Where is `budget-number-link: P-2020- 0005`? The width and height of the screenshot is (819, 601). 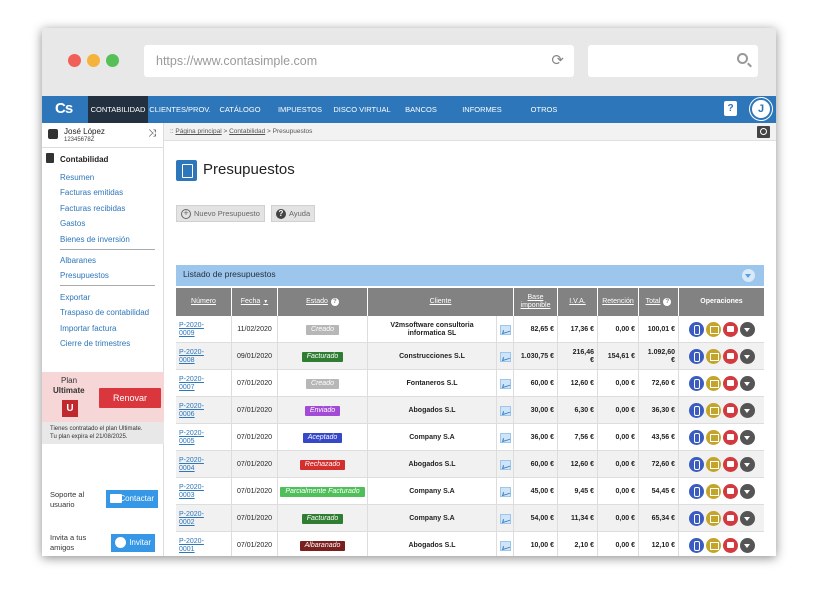 budget-number-link: P-2020- 0005 is located at coordinates (204, 437).